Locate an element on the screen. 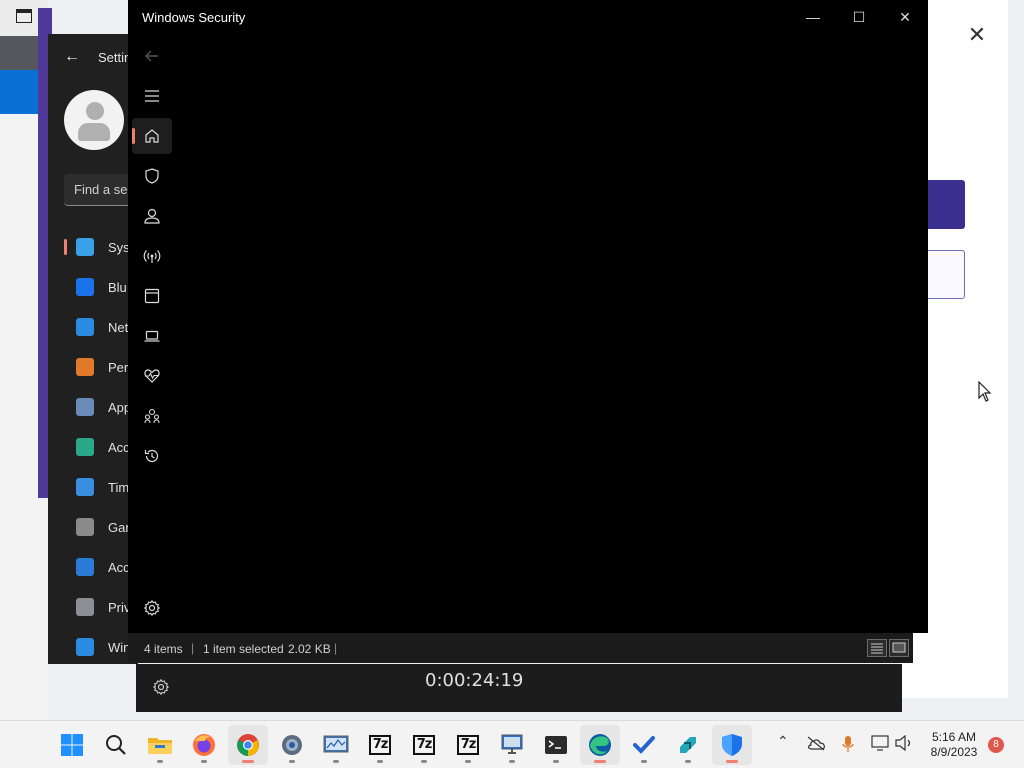 The image size is (1024, 768). minimize-button: — is located at coordinates (813, 17).